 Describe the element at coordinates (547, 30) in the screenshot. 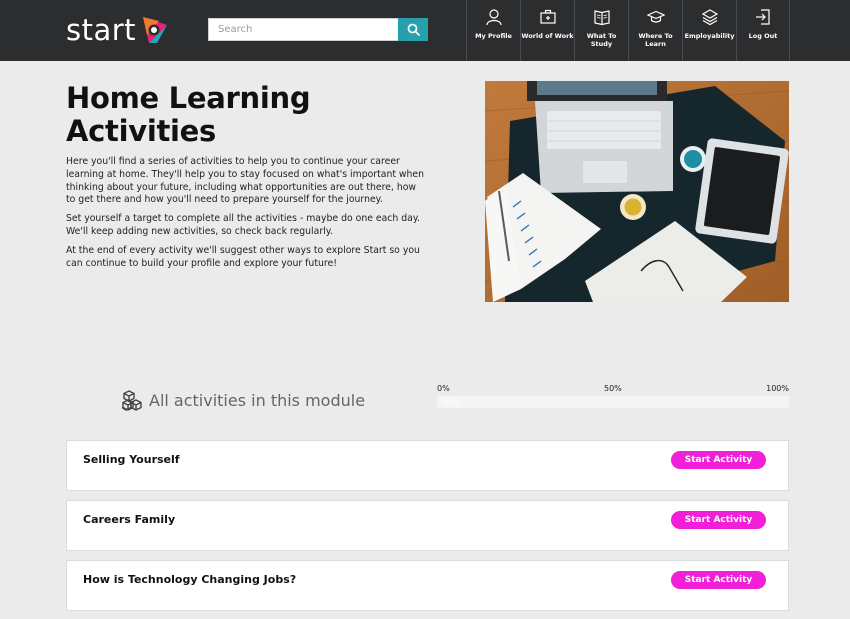

I see `nav-world-of-work: World of Work` at that location.